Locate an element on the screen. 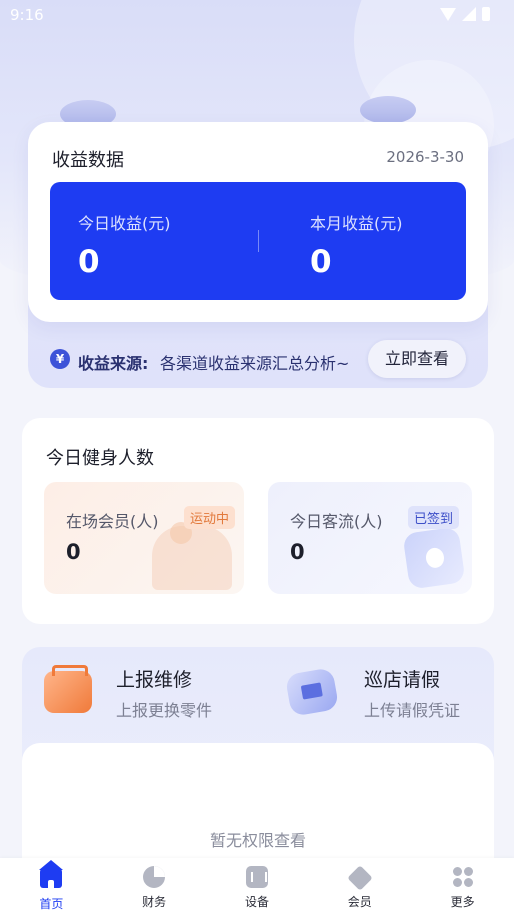  status-icons is located at coordinates (465, 14).